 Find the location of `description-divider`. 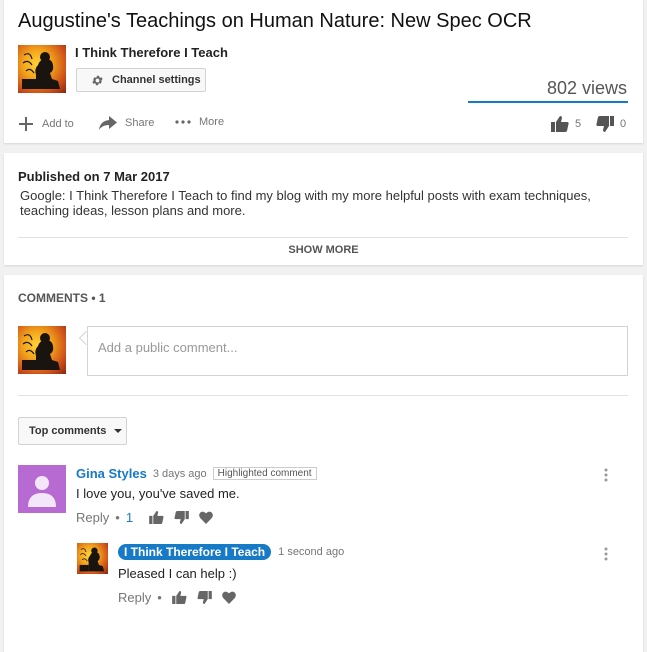

description-divider is located at coordinates (323, 237).